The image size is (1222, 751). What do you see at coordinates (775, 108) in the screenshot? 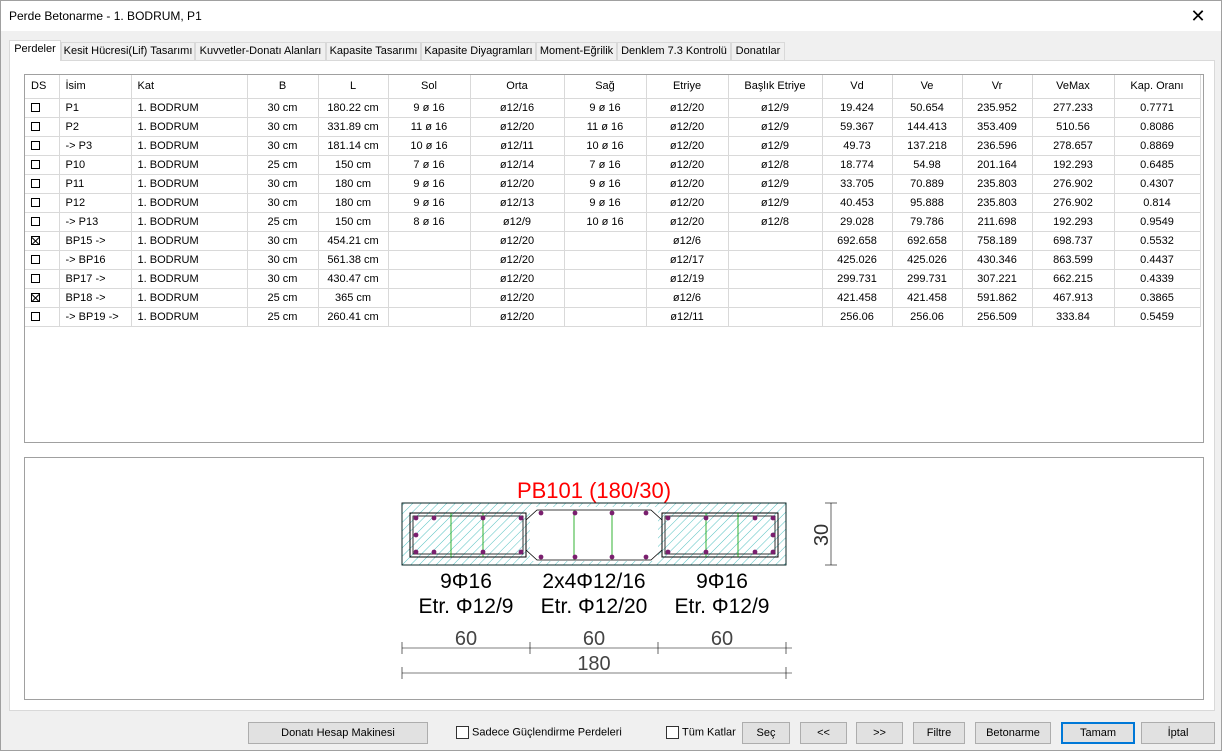
I see `table-cell: ø12/9` at bounding box center [775, 108].